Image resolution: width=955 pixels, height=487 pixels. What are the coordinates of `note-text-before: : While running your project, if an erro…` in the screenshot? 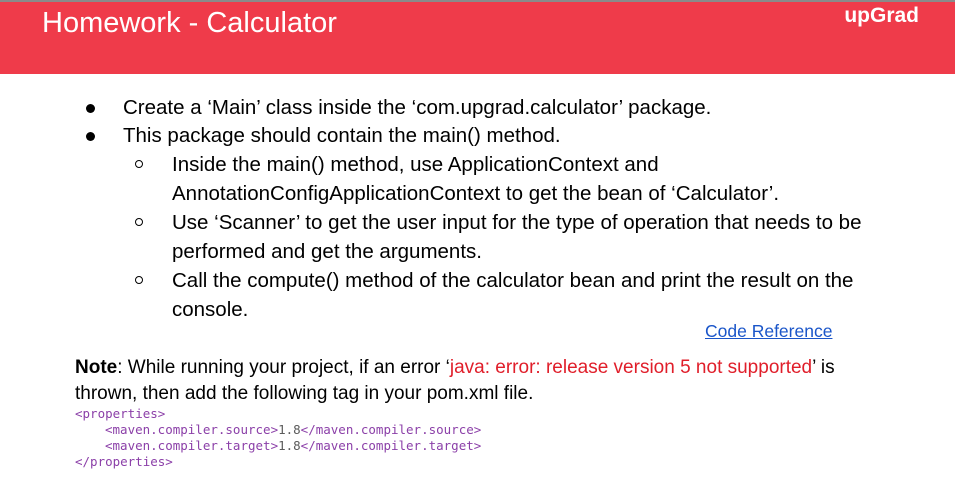 It's located at (283, 367).